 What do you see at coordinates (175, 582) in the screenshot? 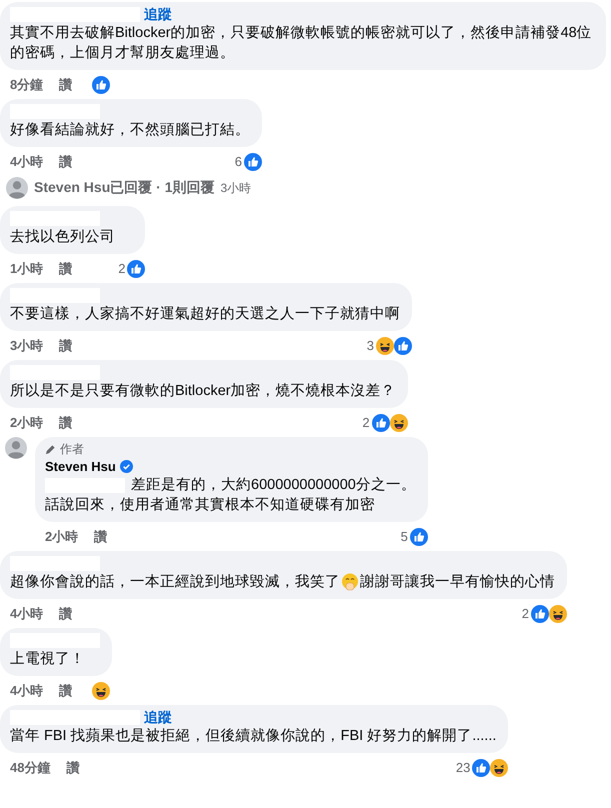
I see `comment-text: 超像你會說的話，一本正經說到地球毀滅，我笑了` at bounding box center [175, 582].